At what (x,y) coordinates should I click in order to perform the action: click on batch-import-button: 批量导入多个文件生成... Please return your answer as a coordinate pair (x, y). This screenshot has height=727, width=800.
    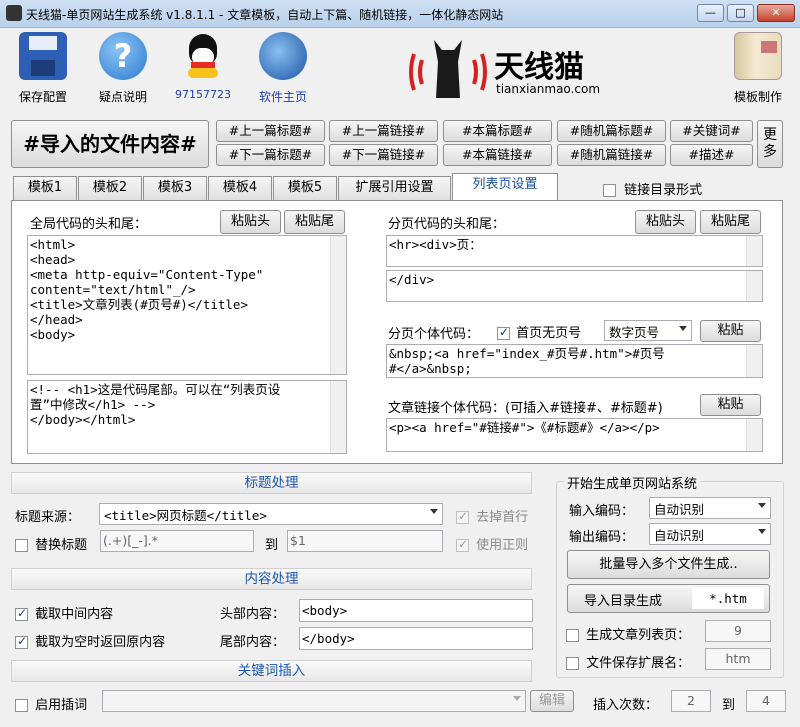
    Looking at the image, I should click on (668, 564).